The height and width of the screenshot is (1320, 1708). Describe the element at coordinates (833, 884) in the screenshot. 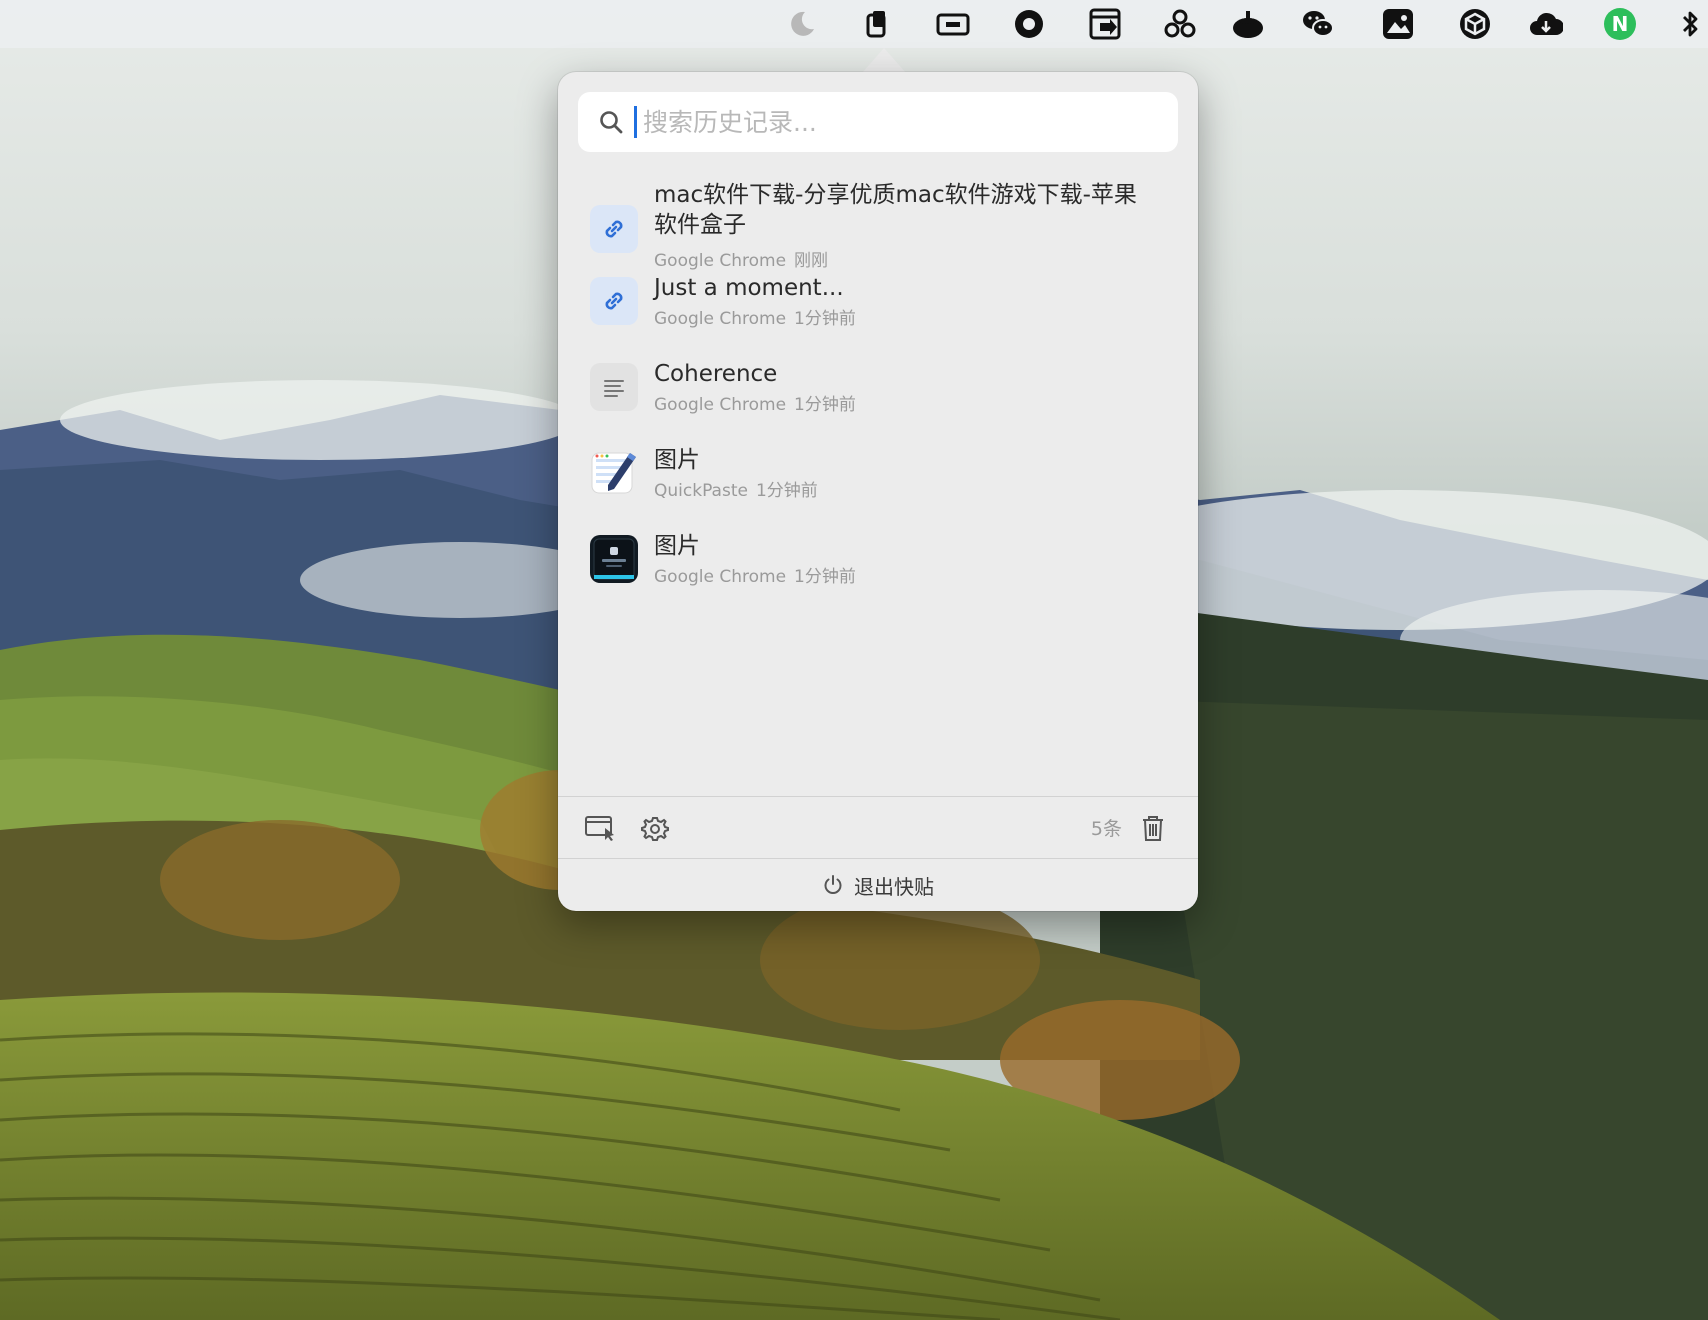

I see `power-icon` at that location.